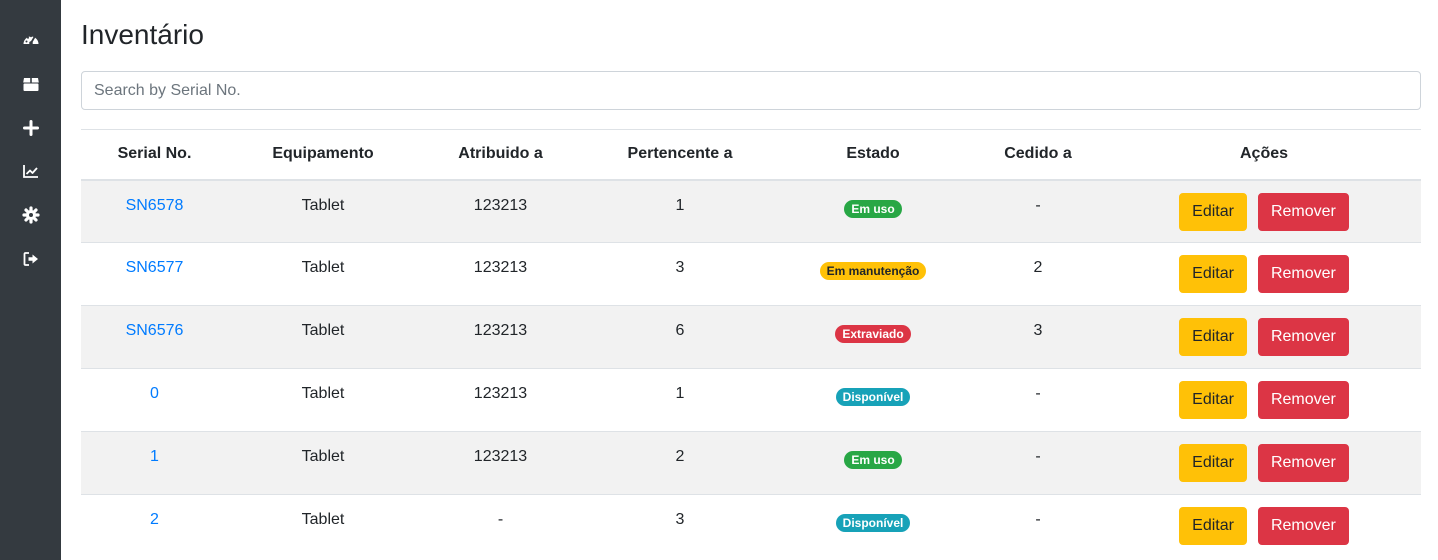  I want to click on sidebar-item-logout, so click(30, 259).